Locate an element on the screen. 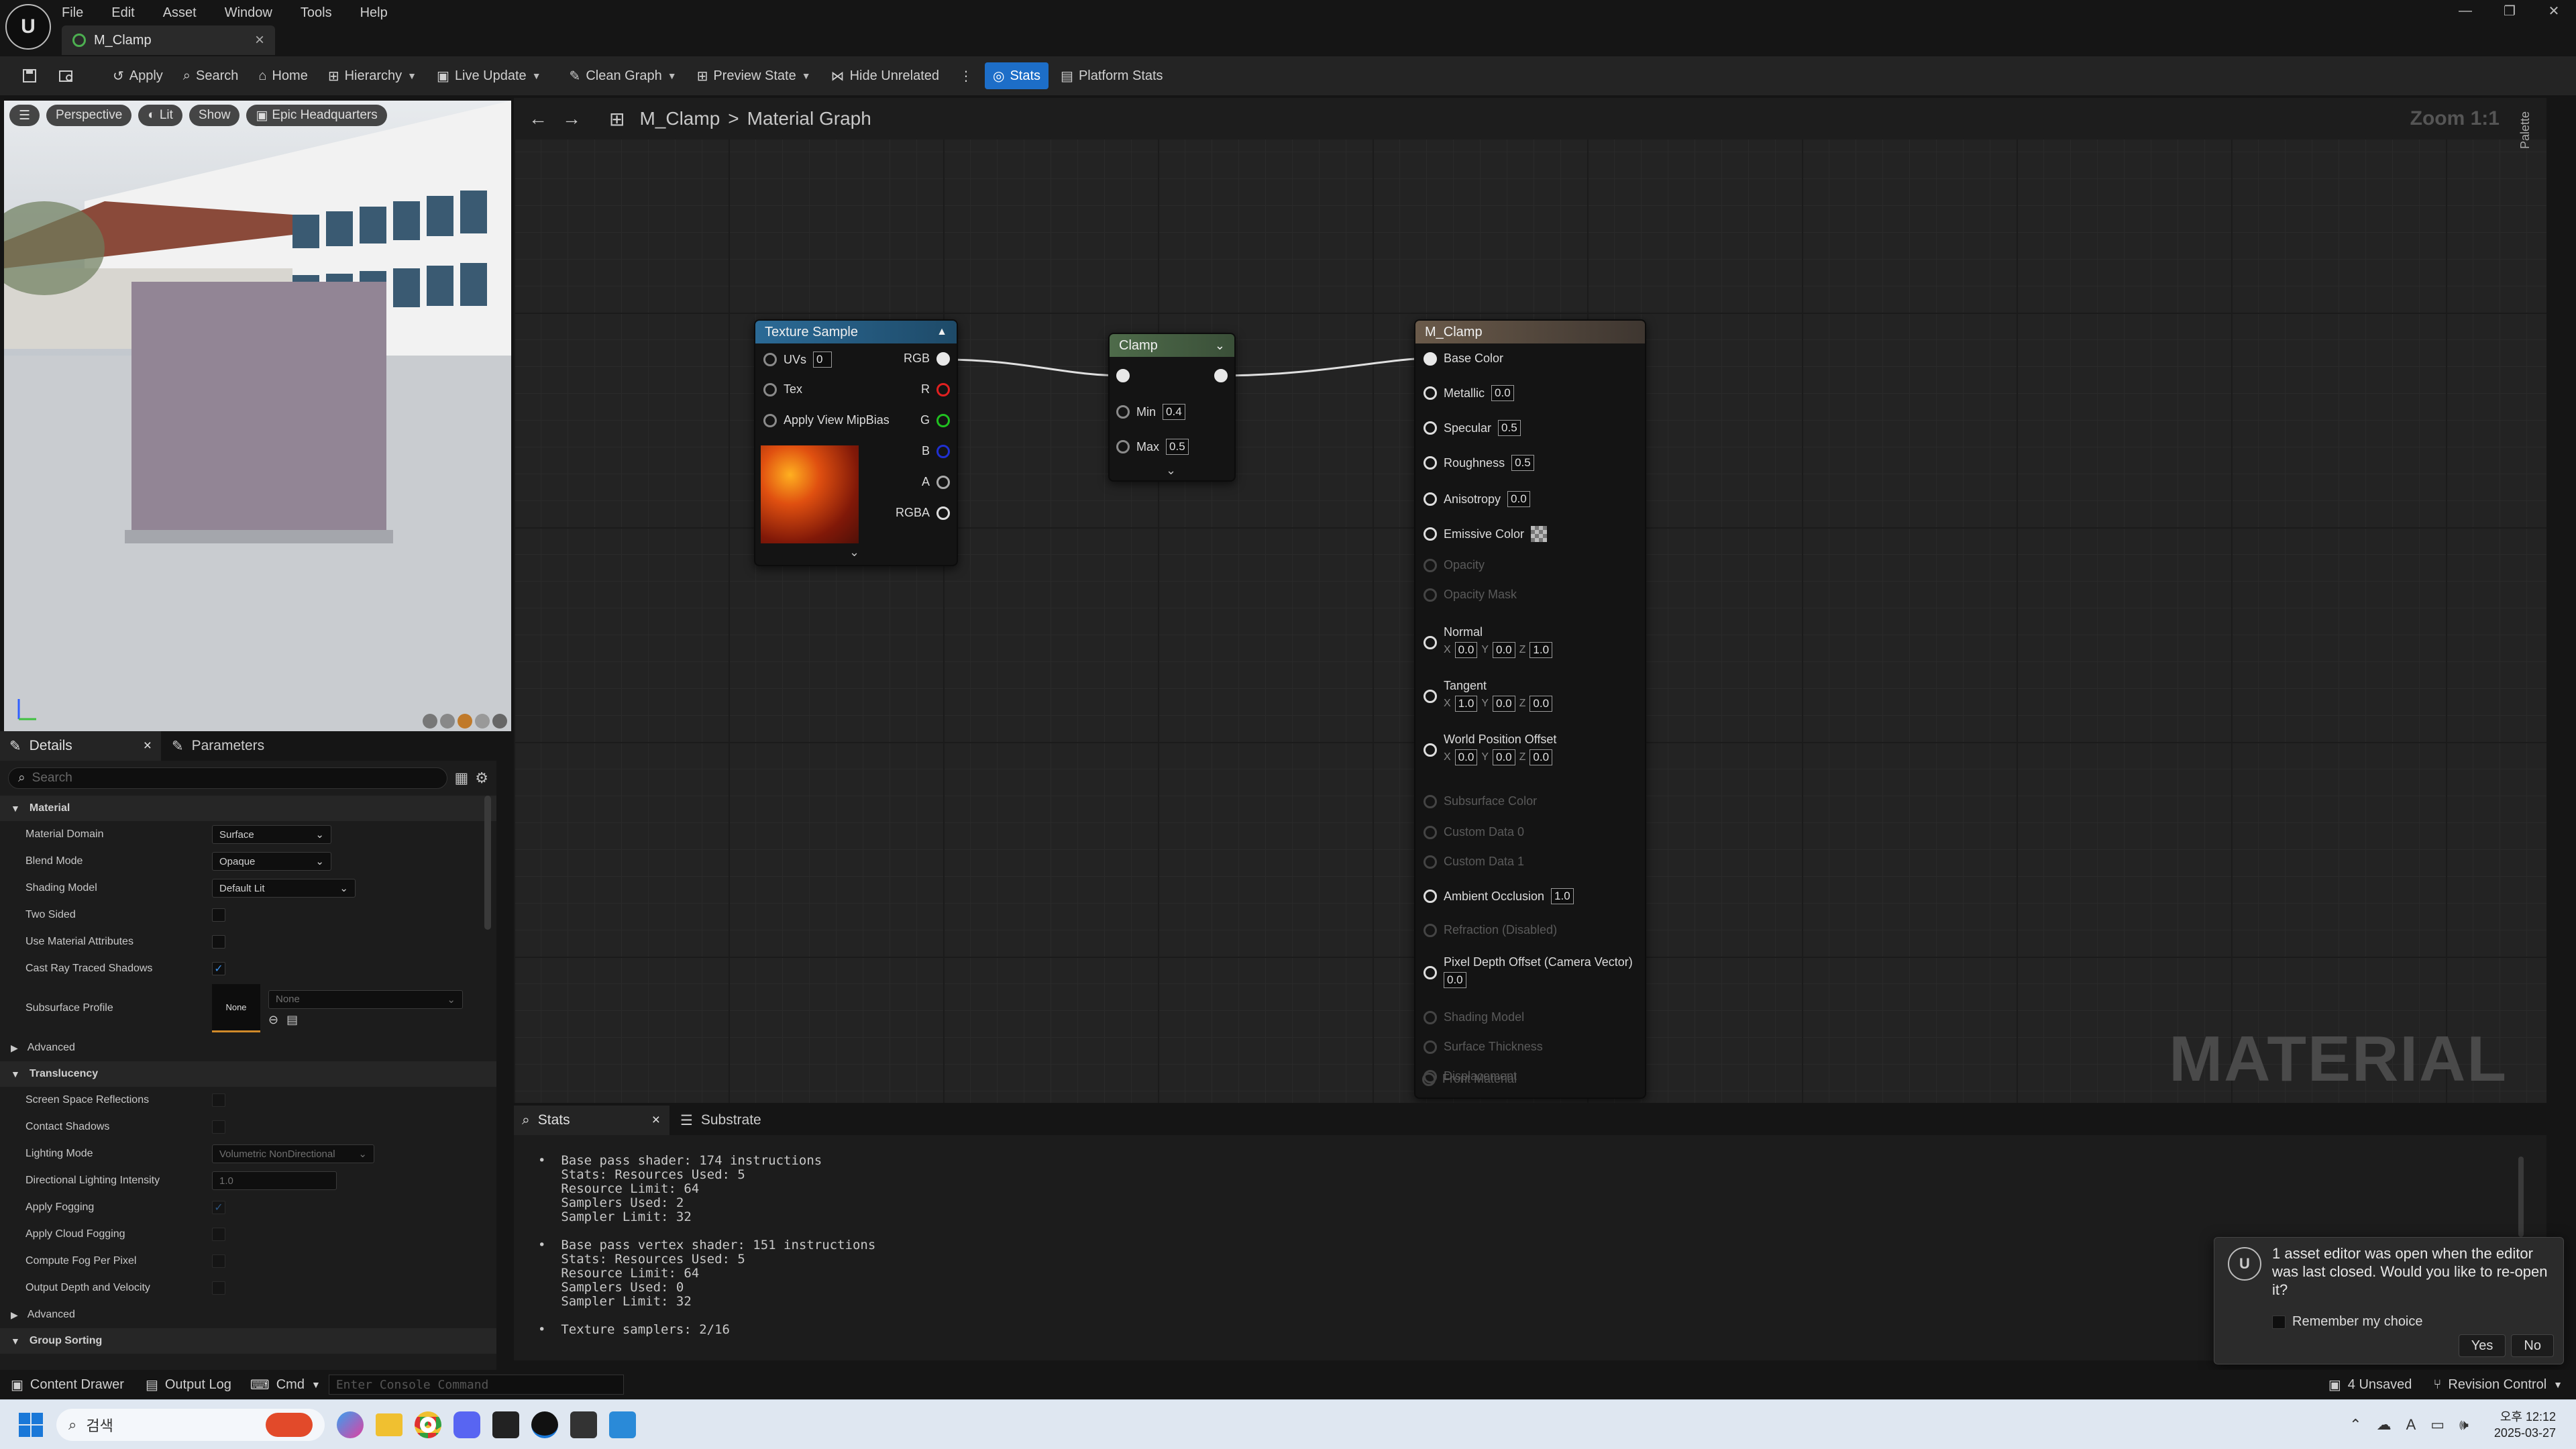  menu-file: File is located at coordinates (72, 11).